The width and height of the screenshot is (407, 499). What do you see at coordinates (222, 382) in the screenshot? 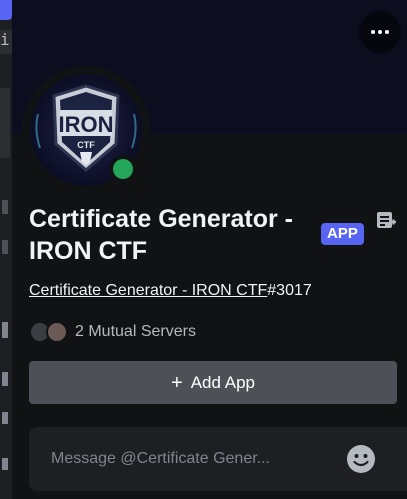
I see `add-app-label: Add App` at bounding box center [222, 382].